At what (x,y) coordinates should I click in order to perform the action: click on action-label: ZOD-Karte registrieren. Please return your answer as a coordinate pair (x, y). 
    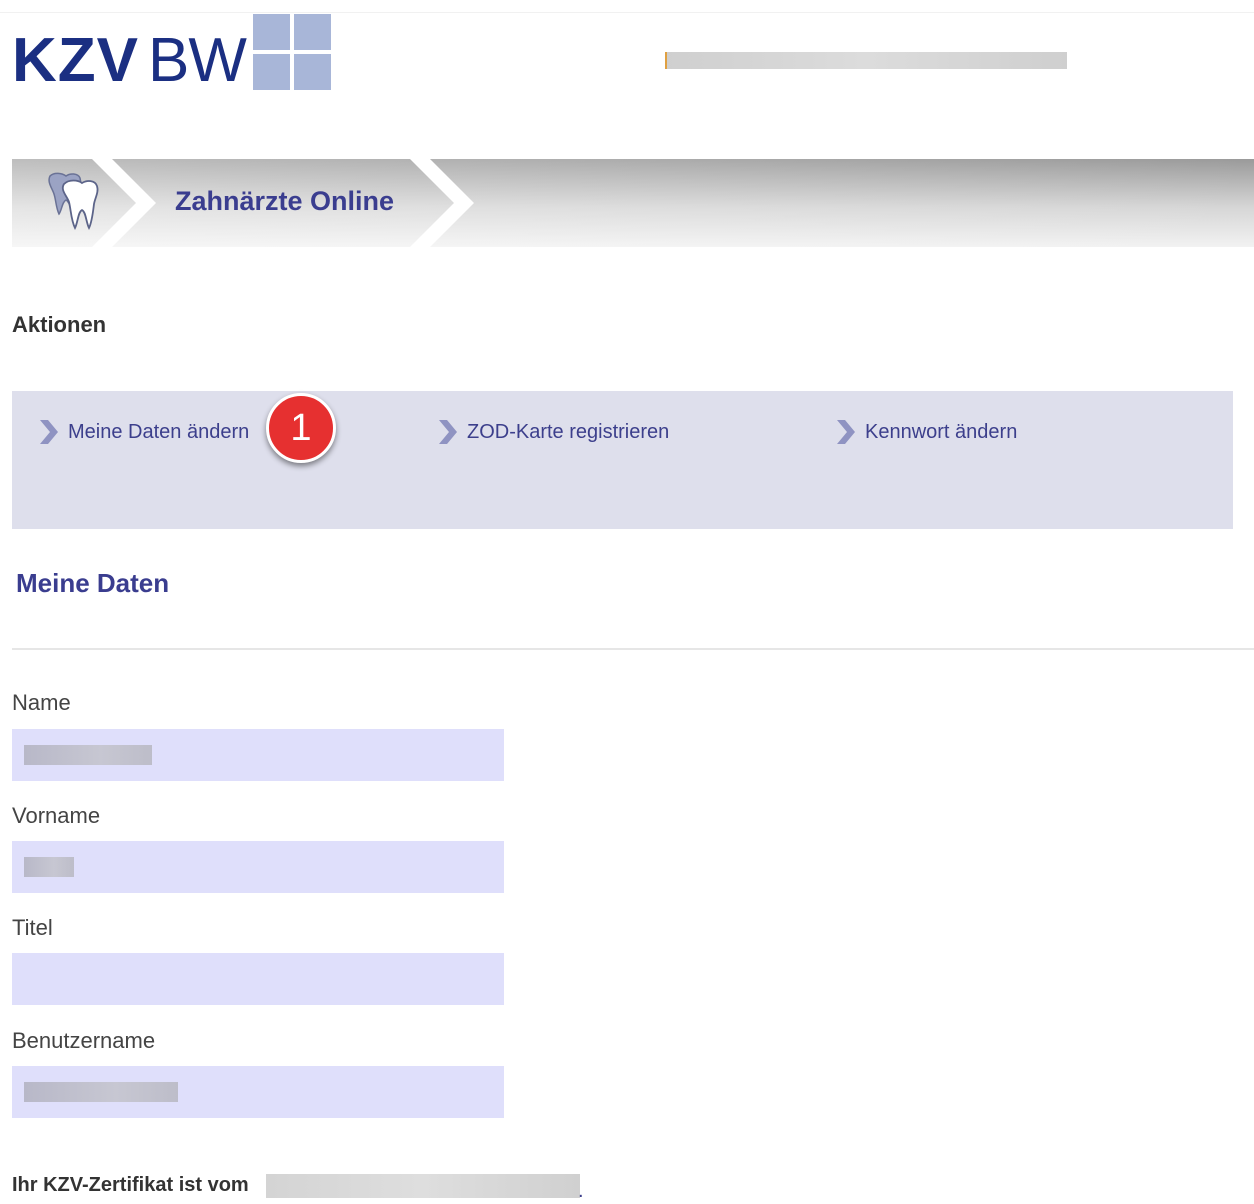
    Looking at the image, I should click on (568, 431).